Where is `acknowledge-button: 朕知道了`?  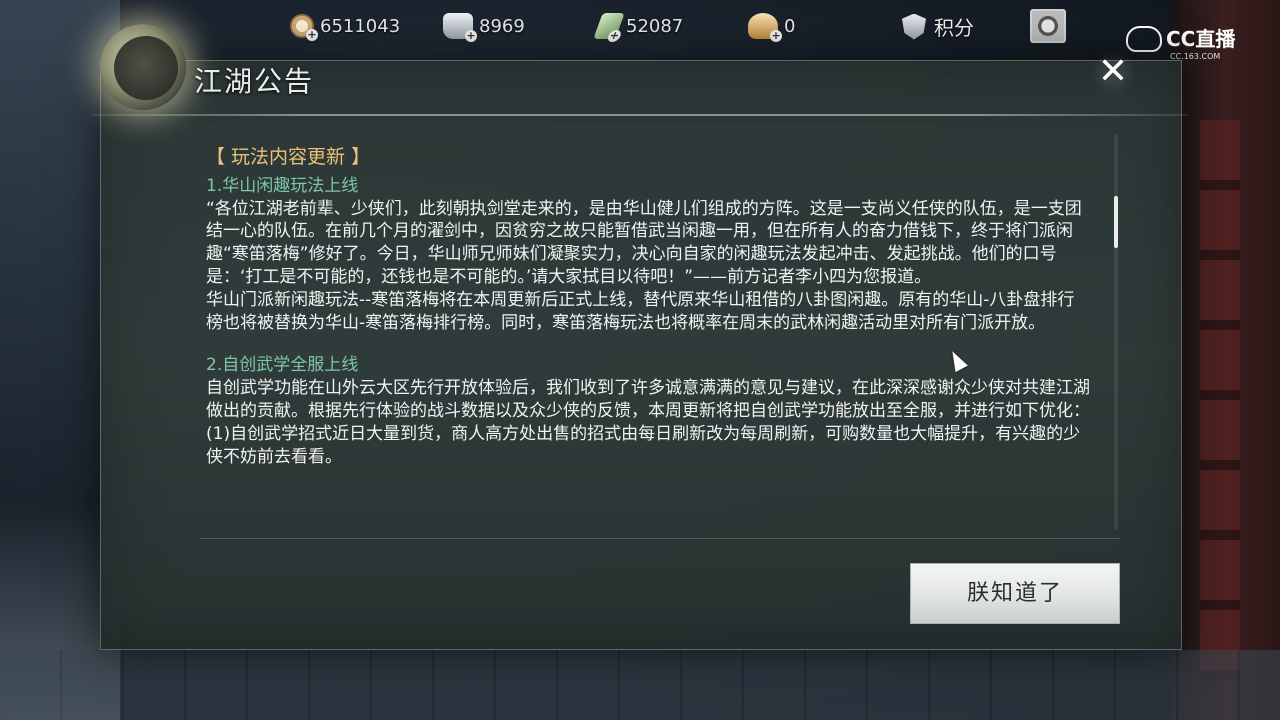 acknowledge-button: 朕知道了 is located at coordinates (1015, 593).